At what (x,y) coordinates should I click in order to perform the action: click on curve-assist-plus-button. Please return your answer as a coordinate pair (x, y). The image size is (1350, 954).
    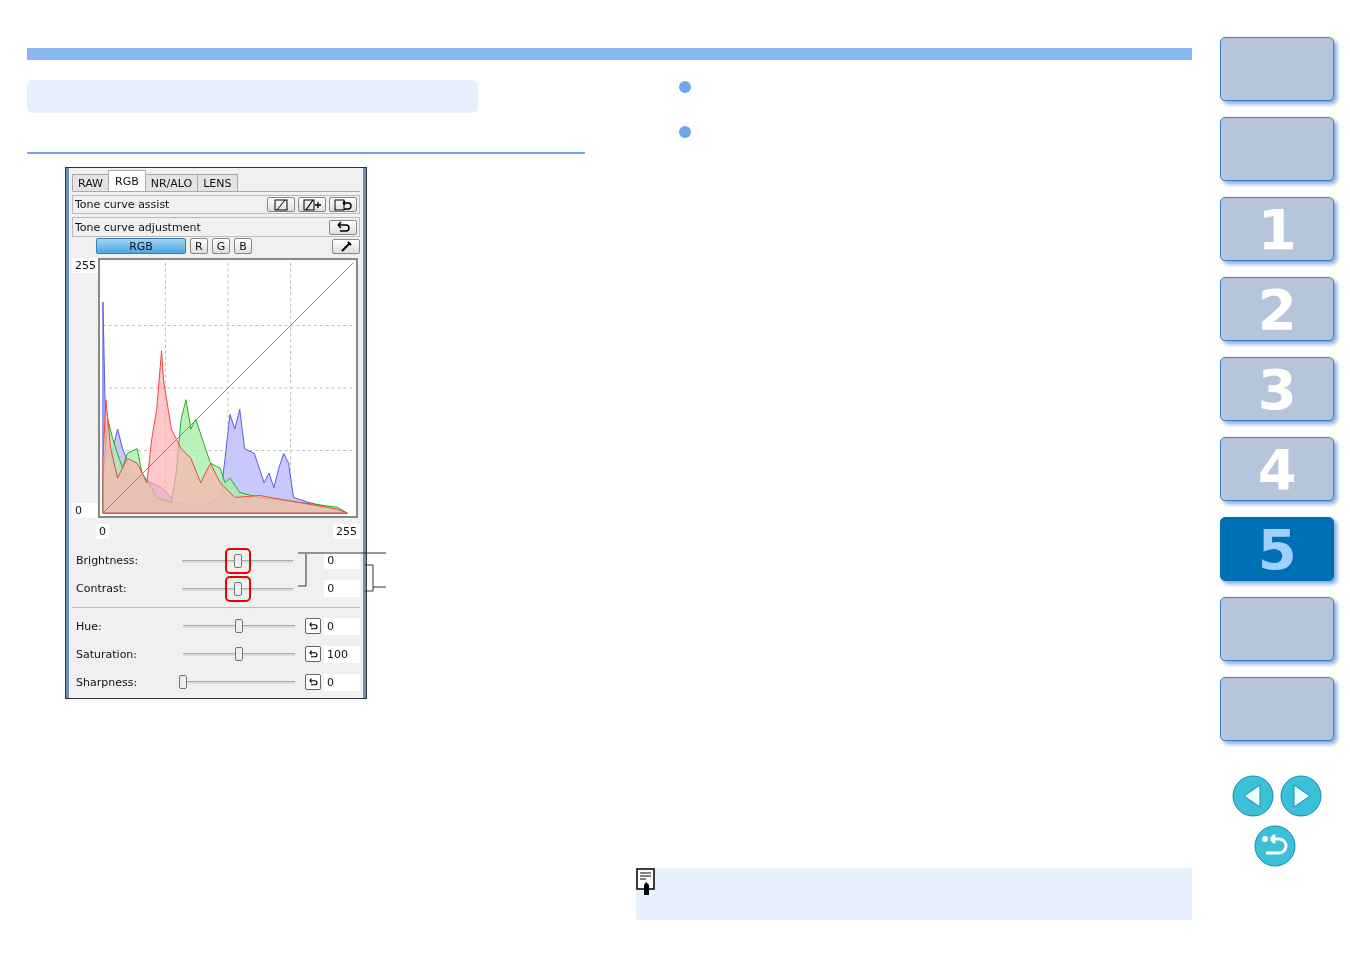
    Looking at the image, I should click on (312, 205).